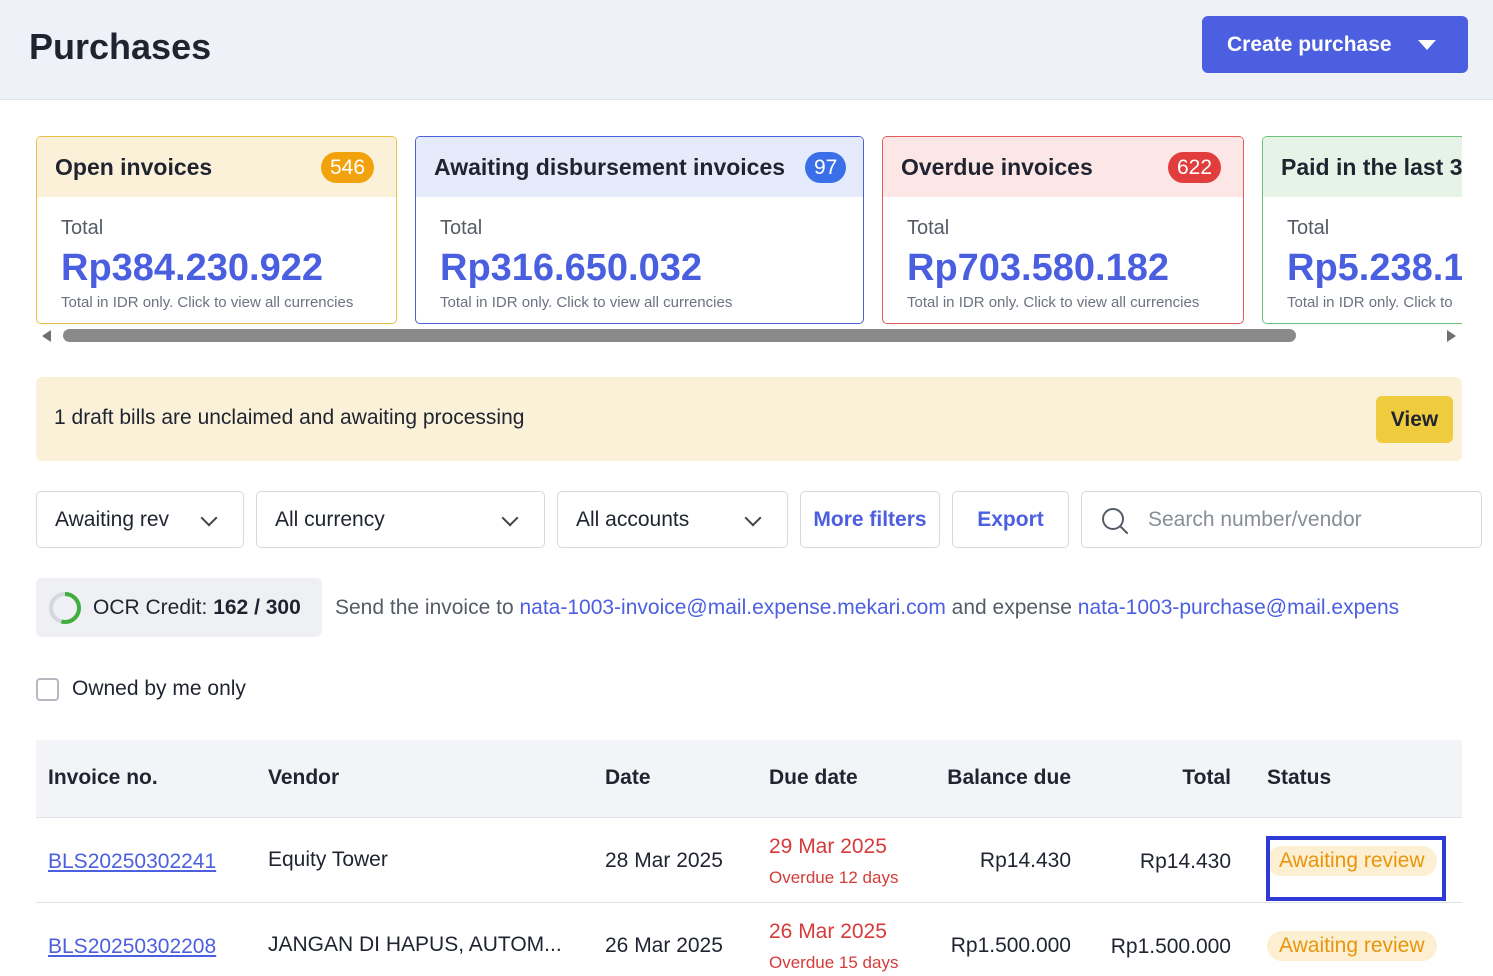  Describe the element at coordinates (1451, 336) in the screenshot. I see `scroll-right-icon` at that location.